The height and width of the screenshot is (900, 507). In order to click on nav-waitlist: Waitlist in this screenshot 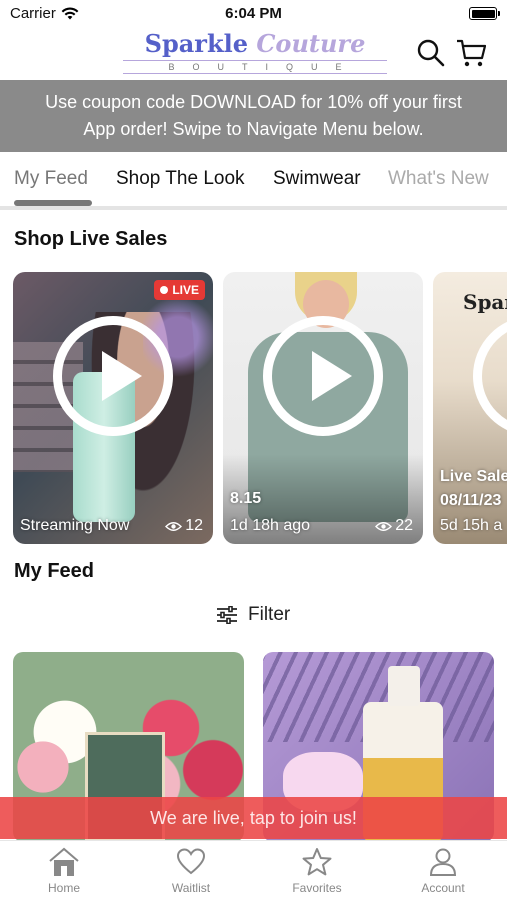, I will do `click(191, 871)`.